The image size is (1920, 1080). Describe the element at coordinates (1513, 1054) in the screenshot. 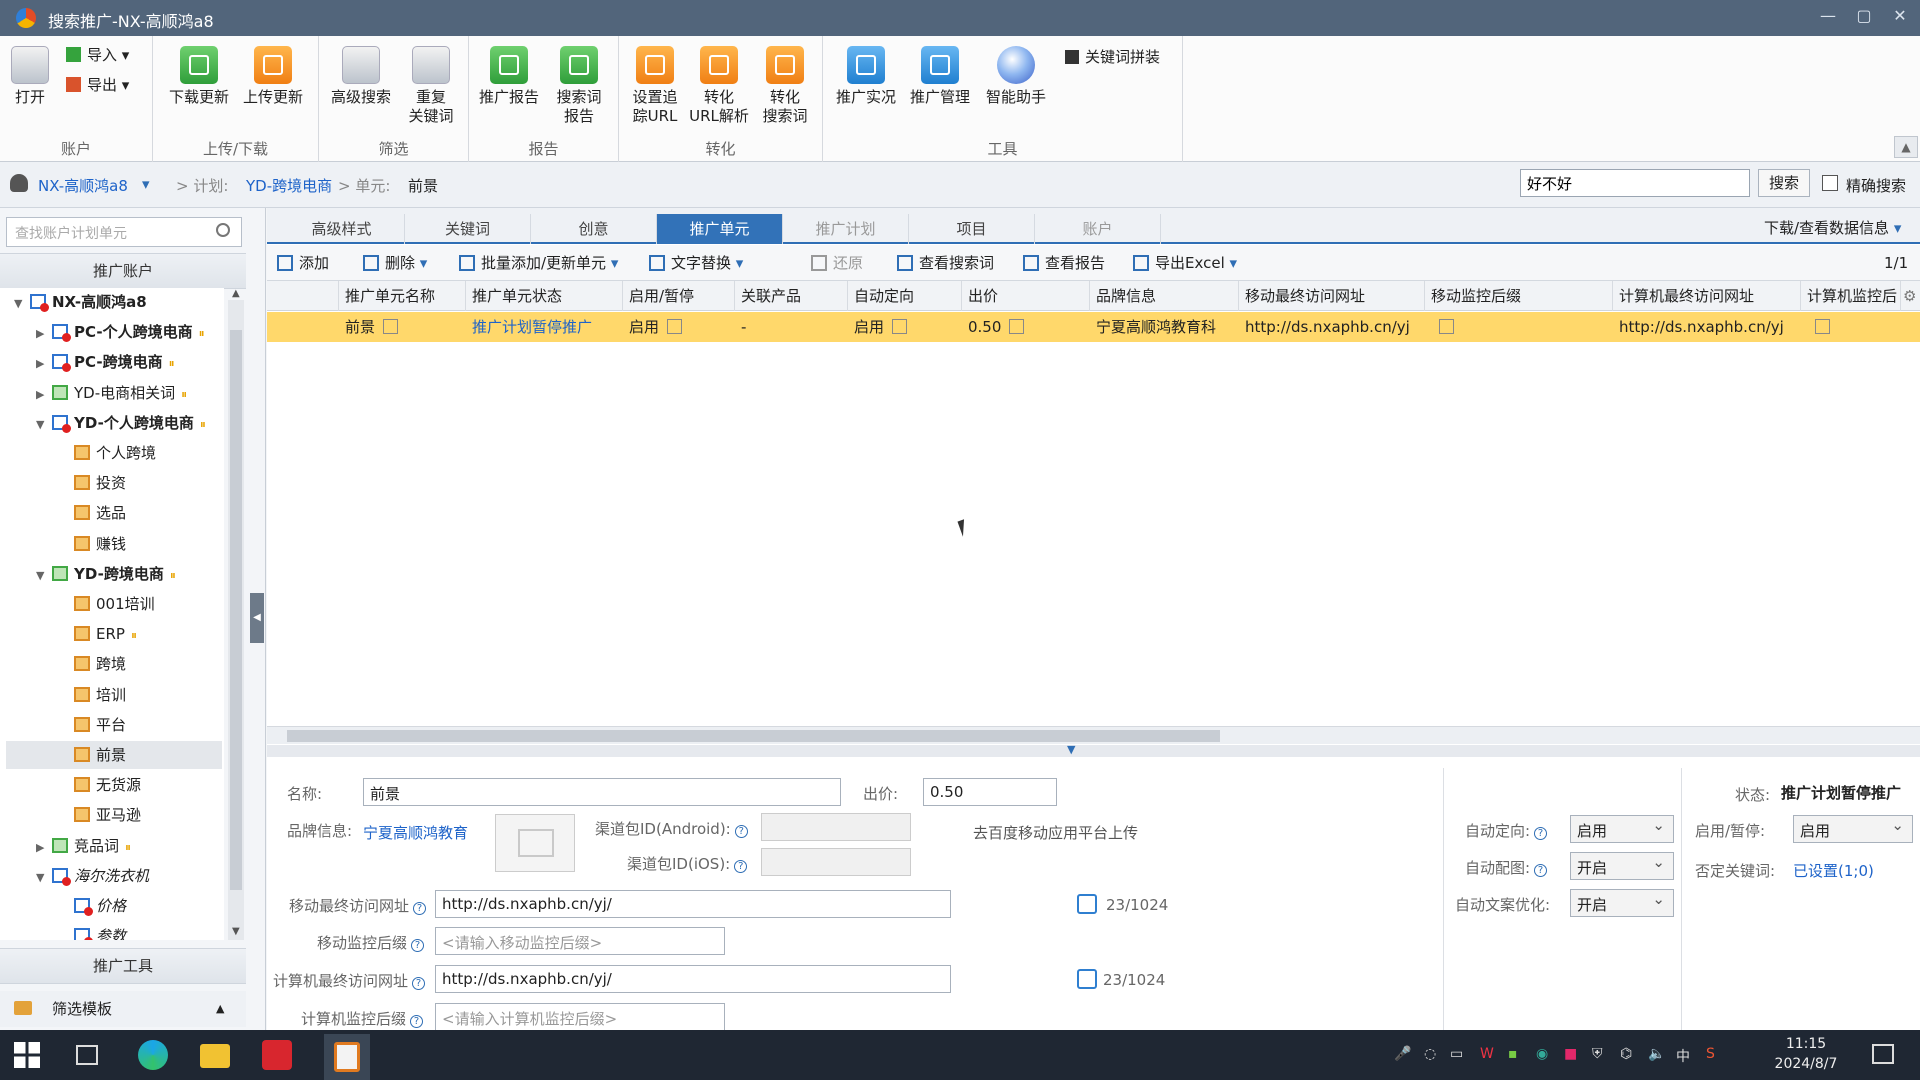

I see `nvidia-icon: ▪` at that location.